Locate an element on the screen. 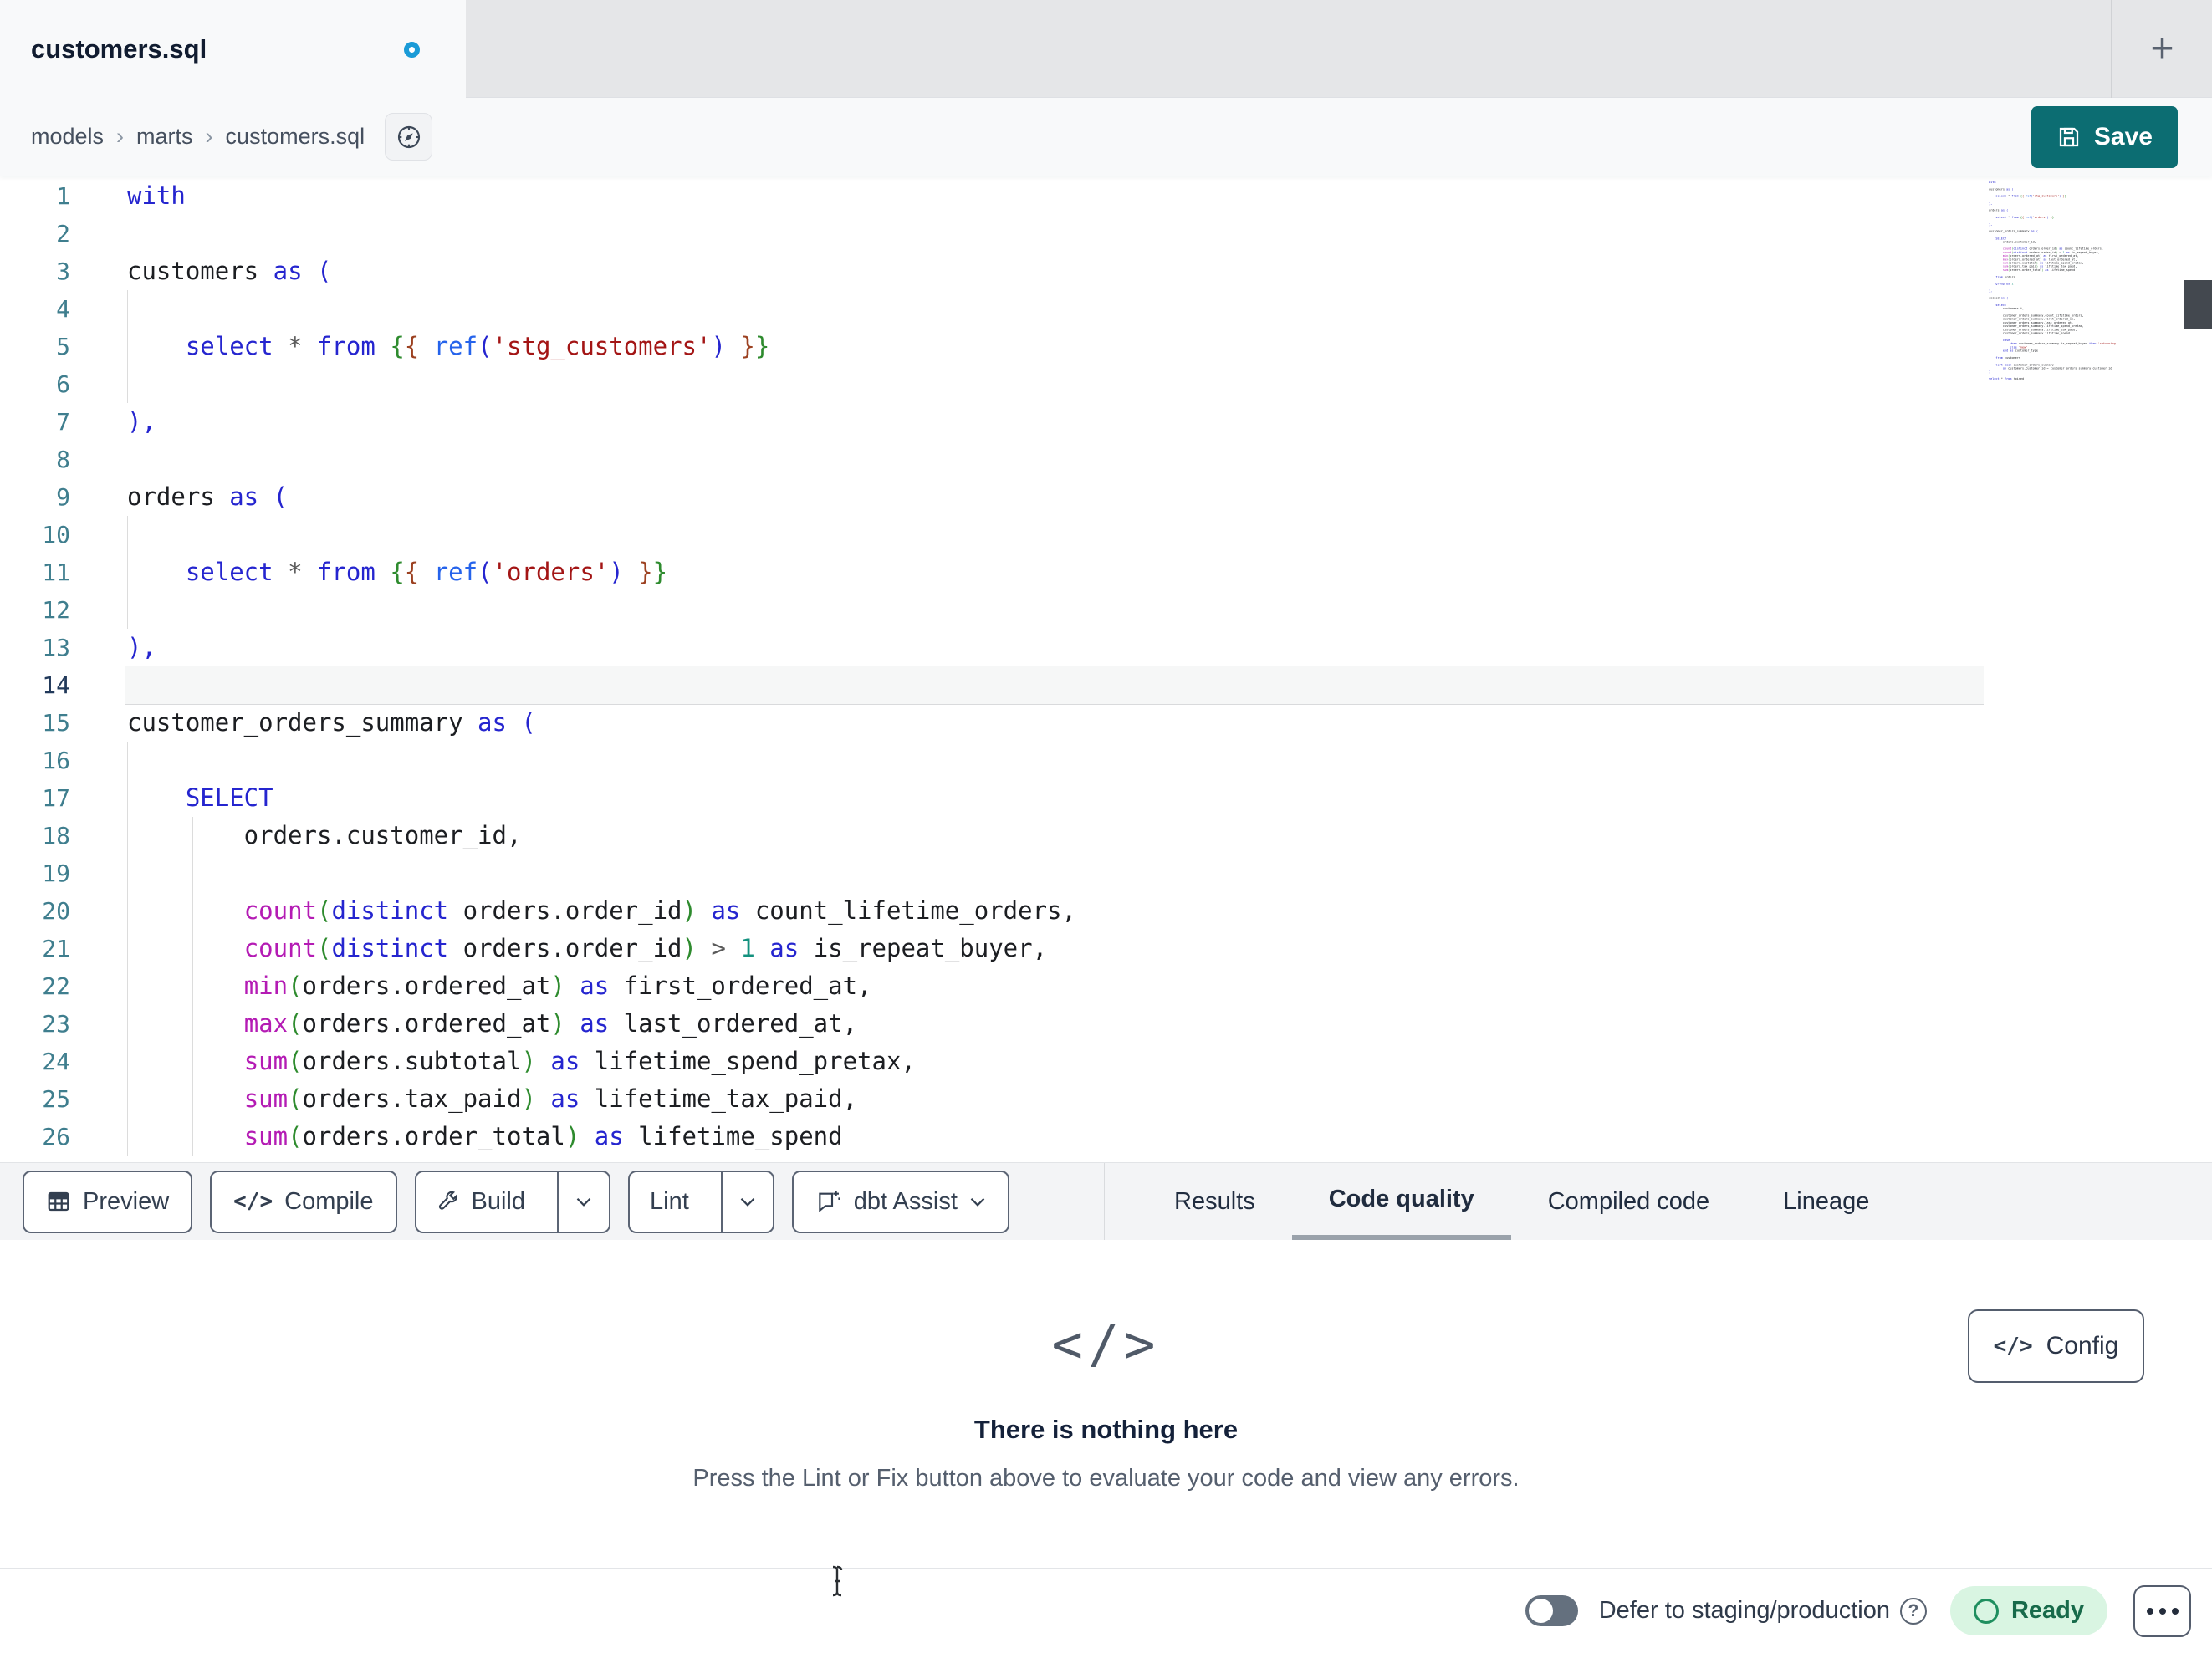  code-line: 16 is located at coordinates (1106, 760).